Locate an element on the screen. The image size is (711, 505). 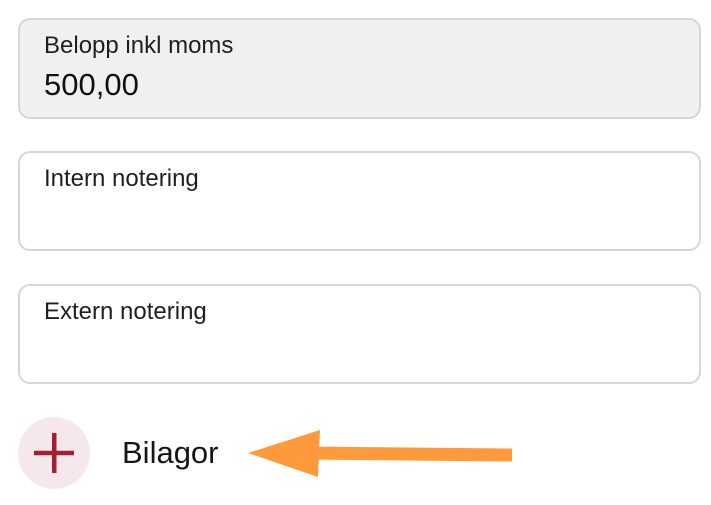
external-note-label: Extern notering is located at coordinates (125, 311).